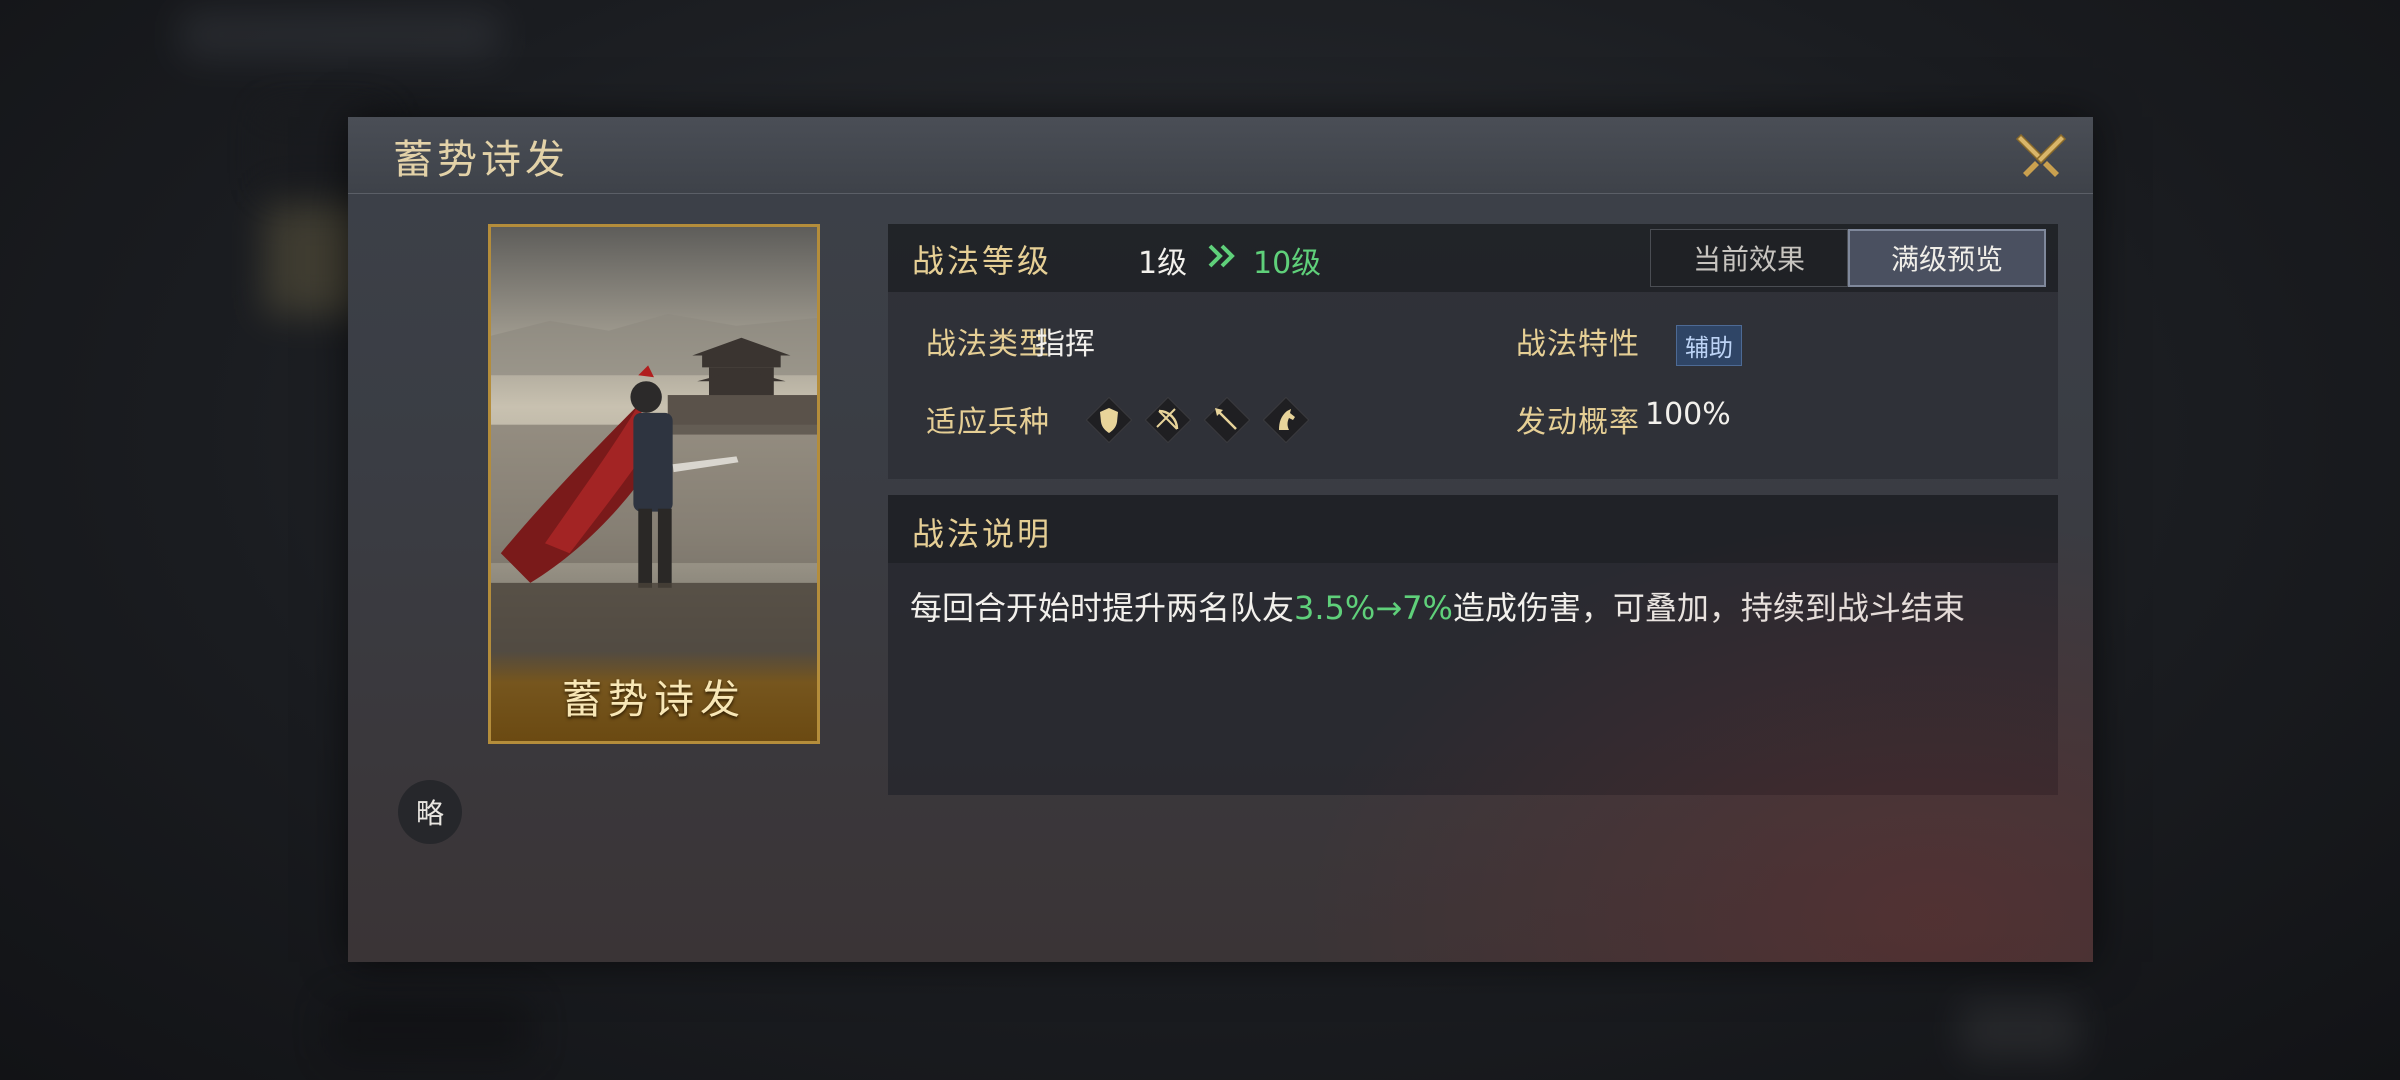 Image resolution: width=2400 pixels, height=1080 pixels. What do you see at coordinates (1473, 529) in the screenshot?
I see `description-header: 战法说明` at bounding box center [1473, 529].